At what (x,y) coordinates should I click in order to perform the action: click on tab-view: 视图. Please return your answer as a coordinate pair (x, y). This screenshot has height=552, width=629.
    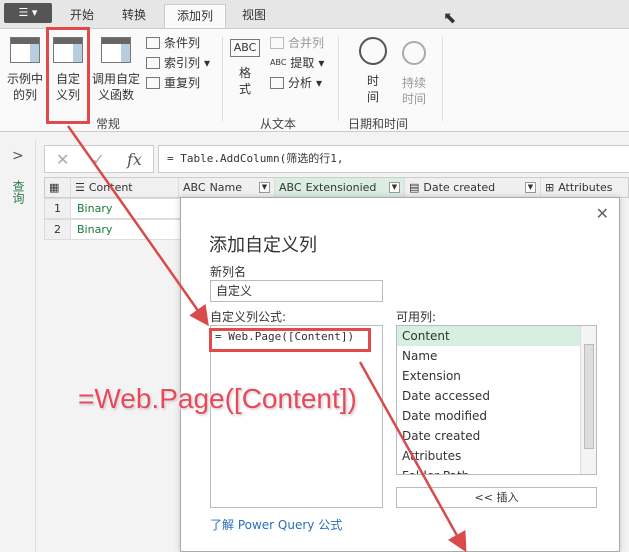
    Looking at the image, I should click on (254, 16).